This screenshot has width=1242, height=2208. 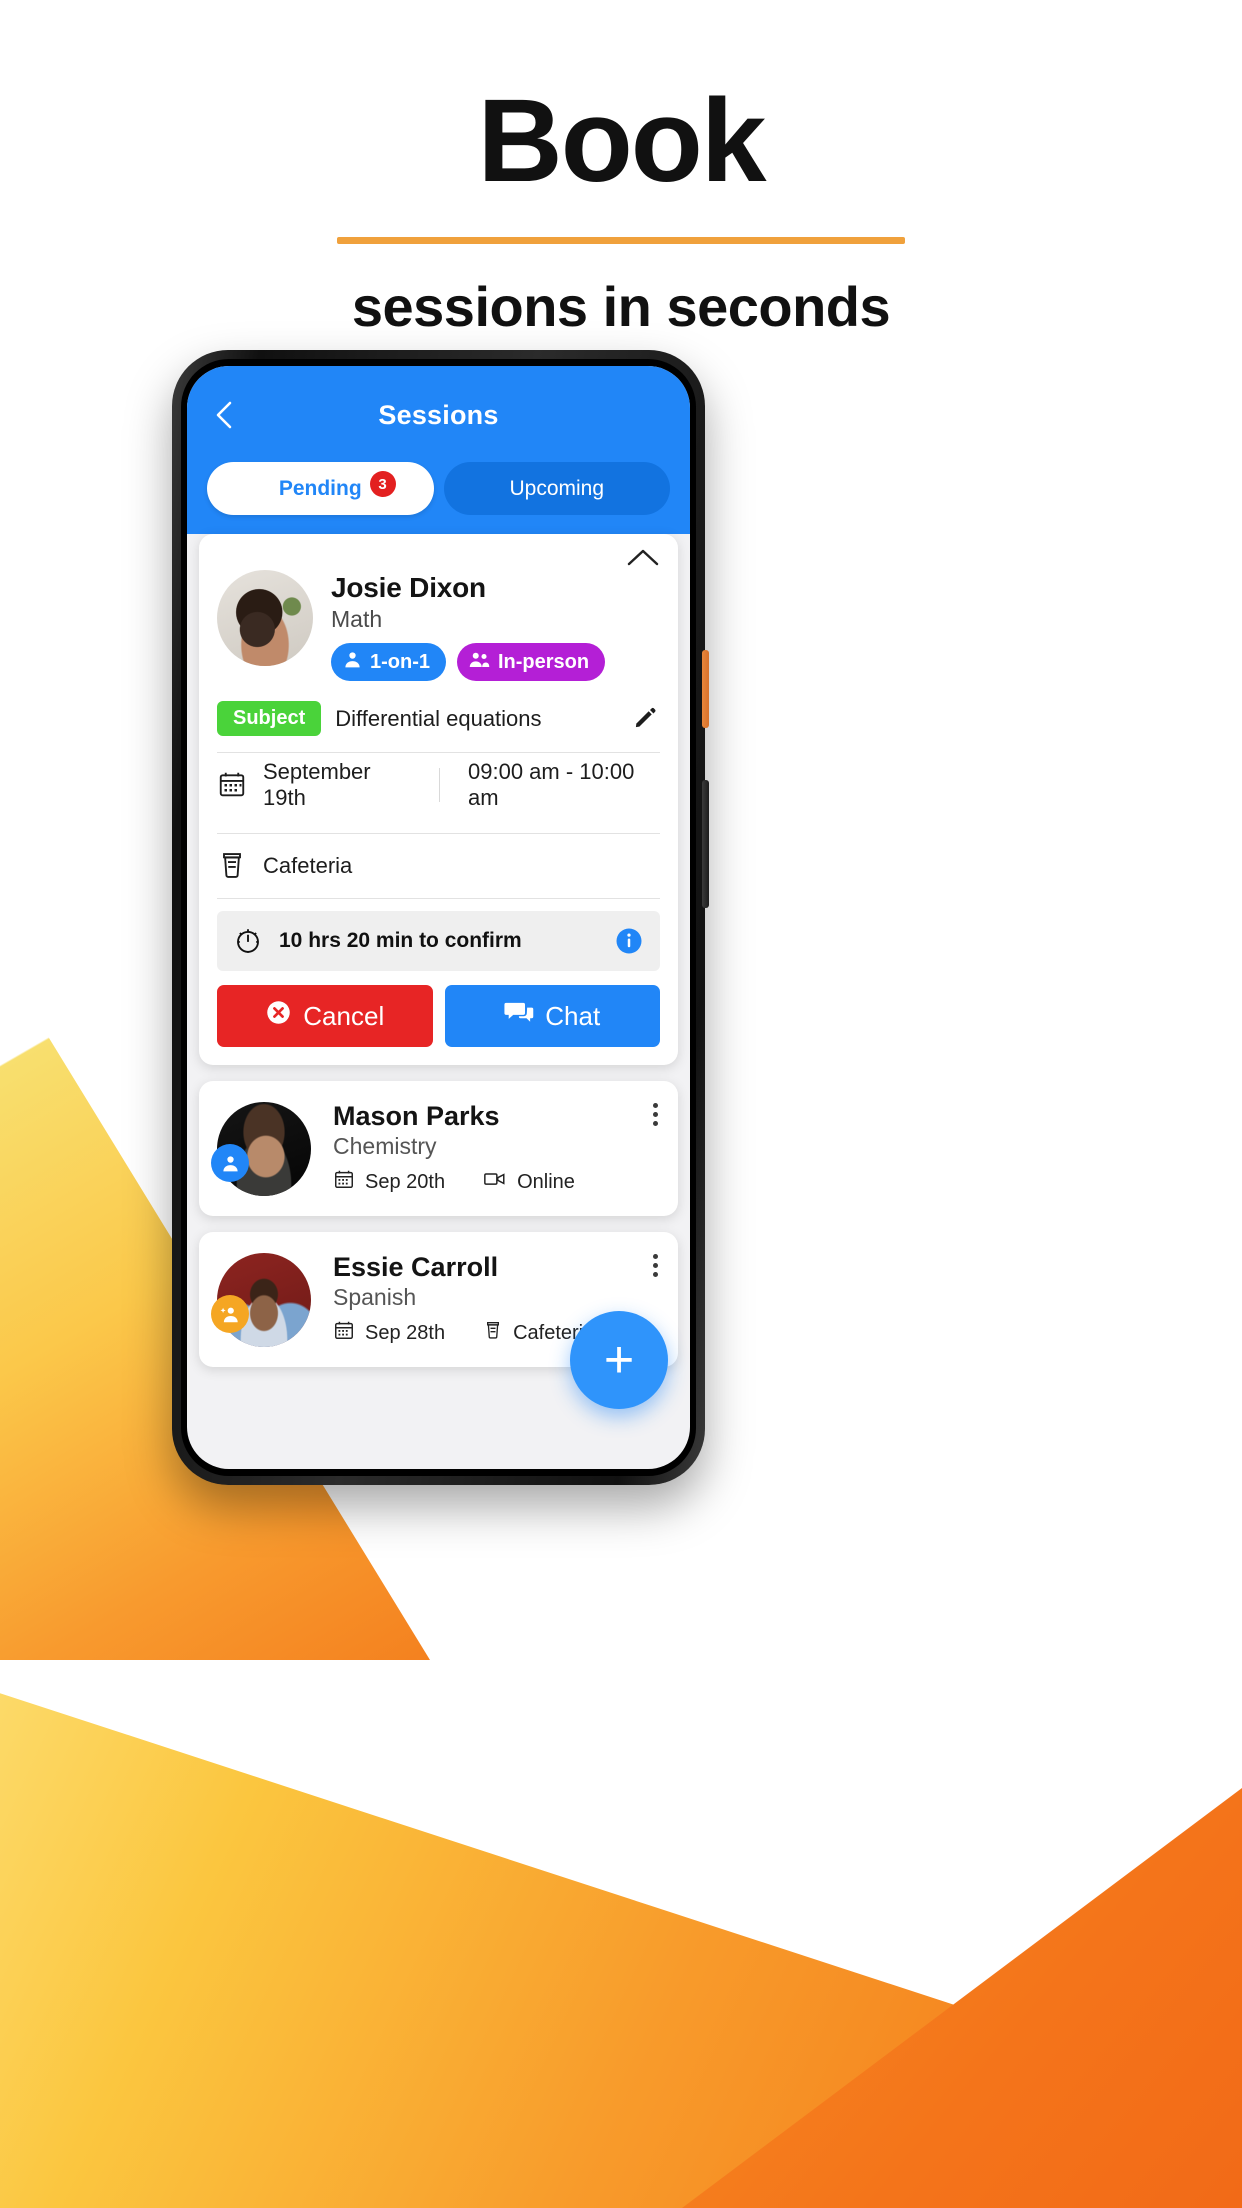 I want to click on session-info: Essie Carroll Spanish Sep 28th Cafeteria, so click(x=463, y=1299).